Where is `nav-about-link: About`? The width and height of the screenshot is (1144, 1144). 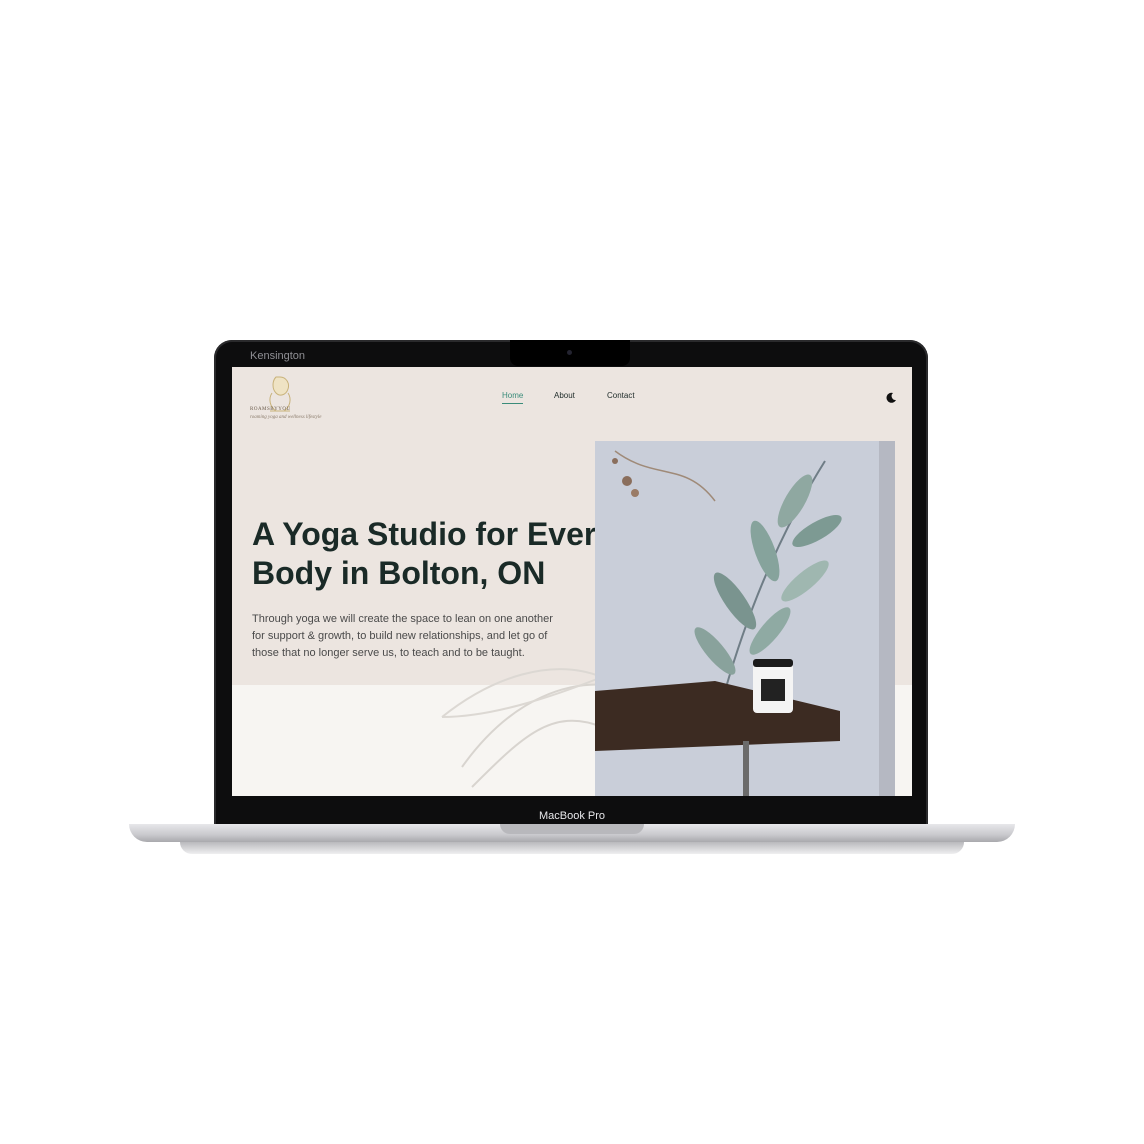 nav-about-link: About is located at coordinates (564, 395).